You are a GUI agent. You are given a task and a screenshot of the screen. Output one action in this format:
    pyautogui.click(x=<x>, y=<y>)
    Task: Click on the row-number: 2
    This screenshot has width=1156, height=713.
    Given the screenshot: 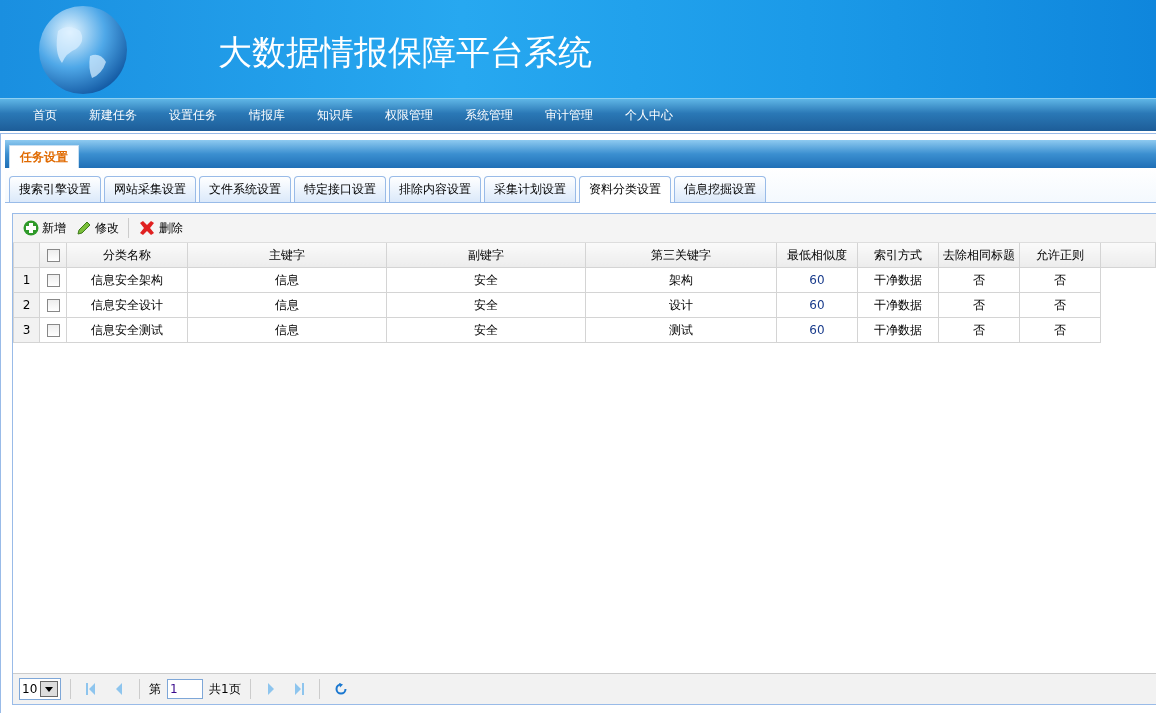 What is the action you would take?
    pyautogui.click(x=26, y=305)
    